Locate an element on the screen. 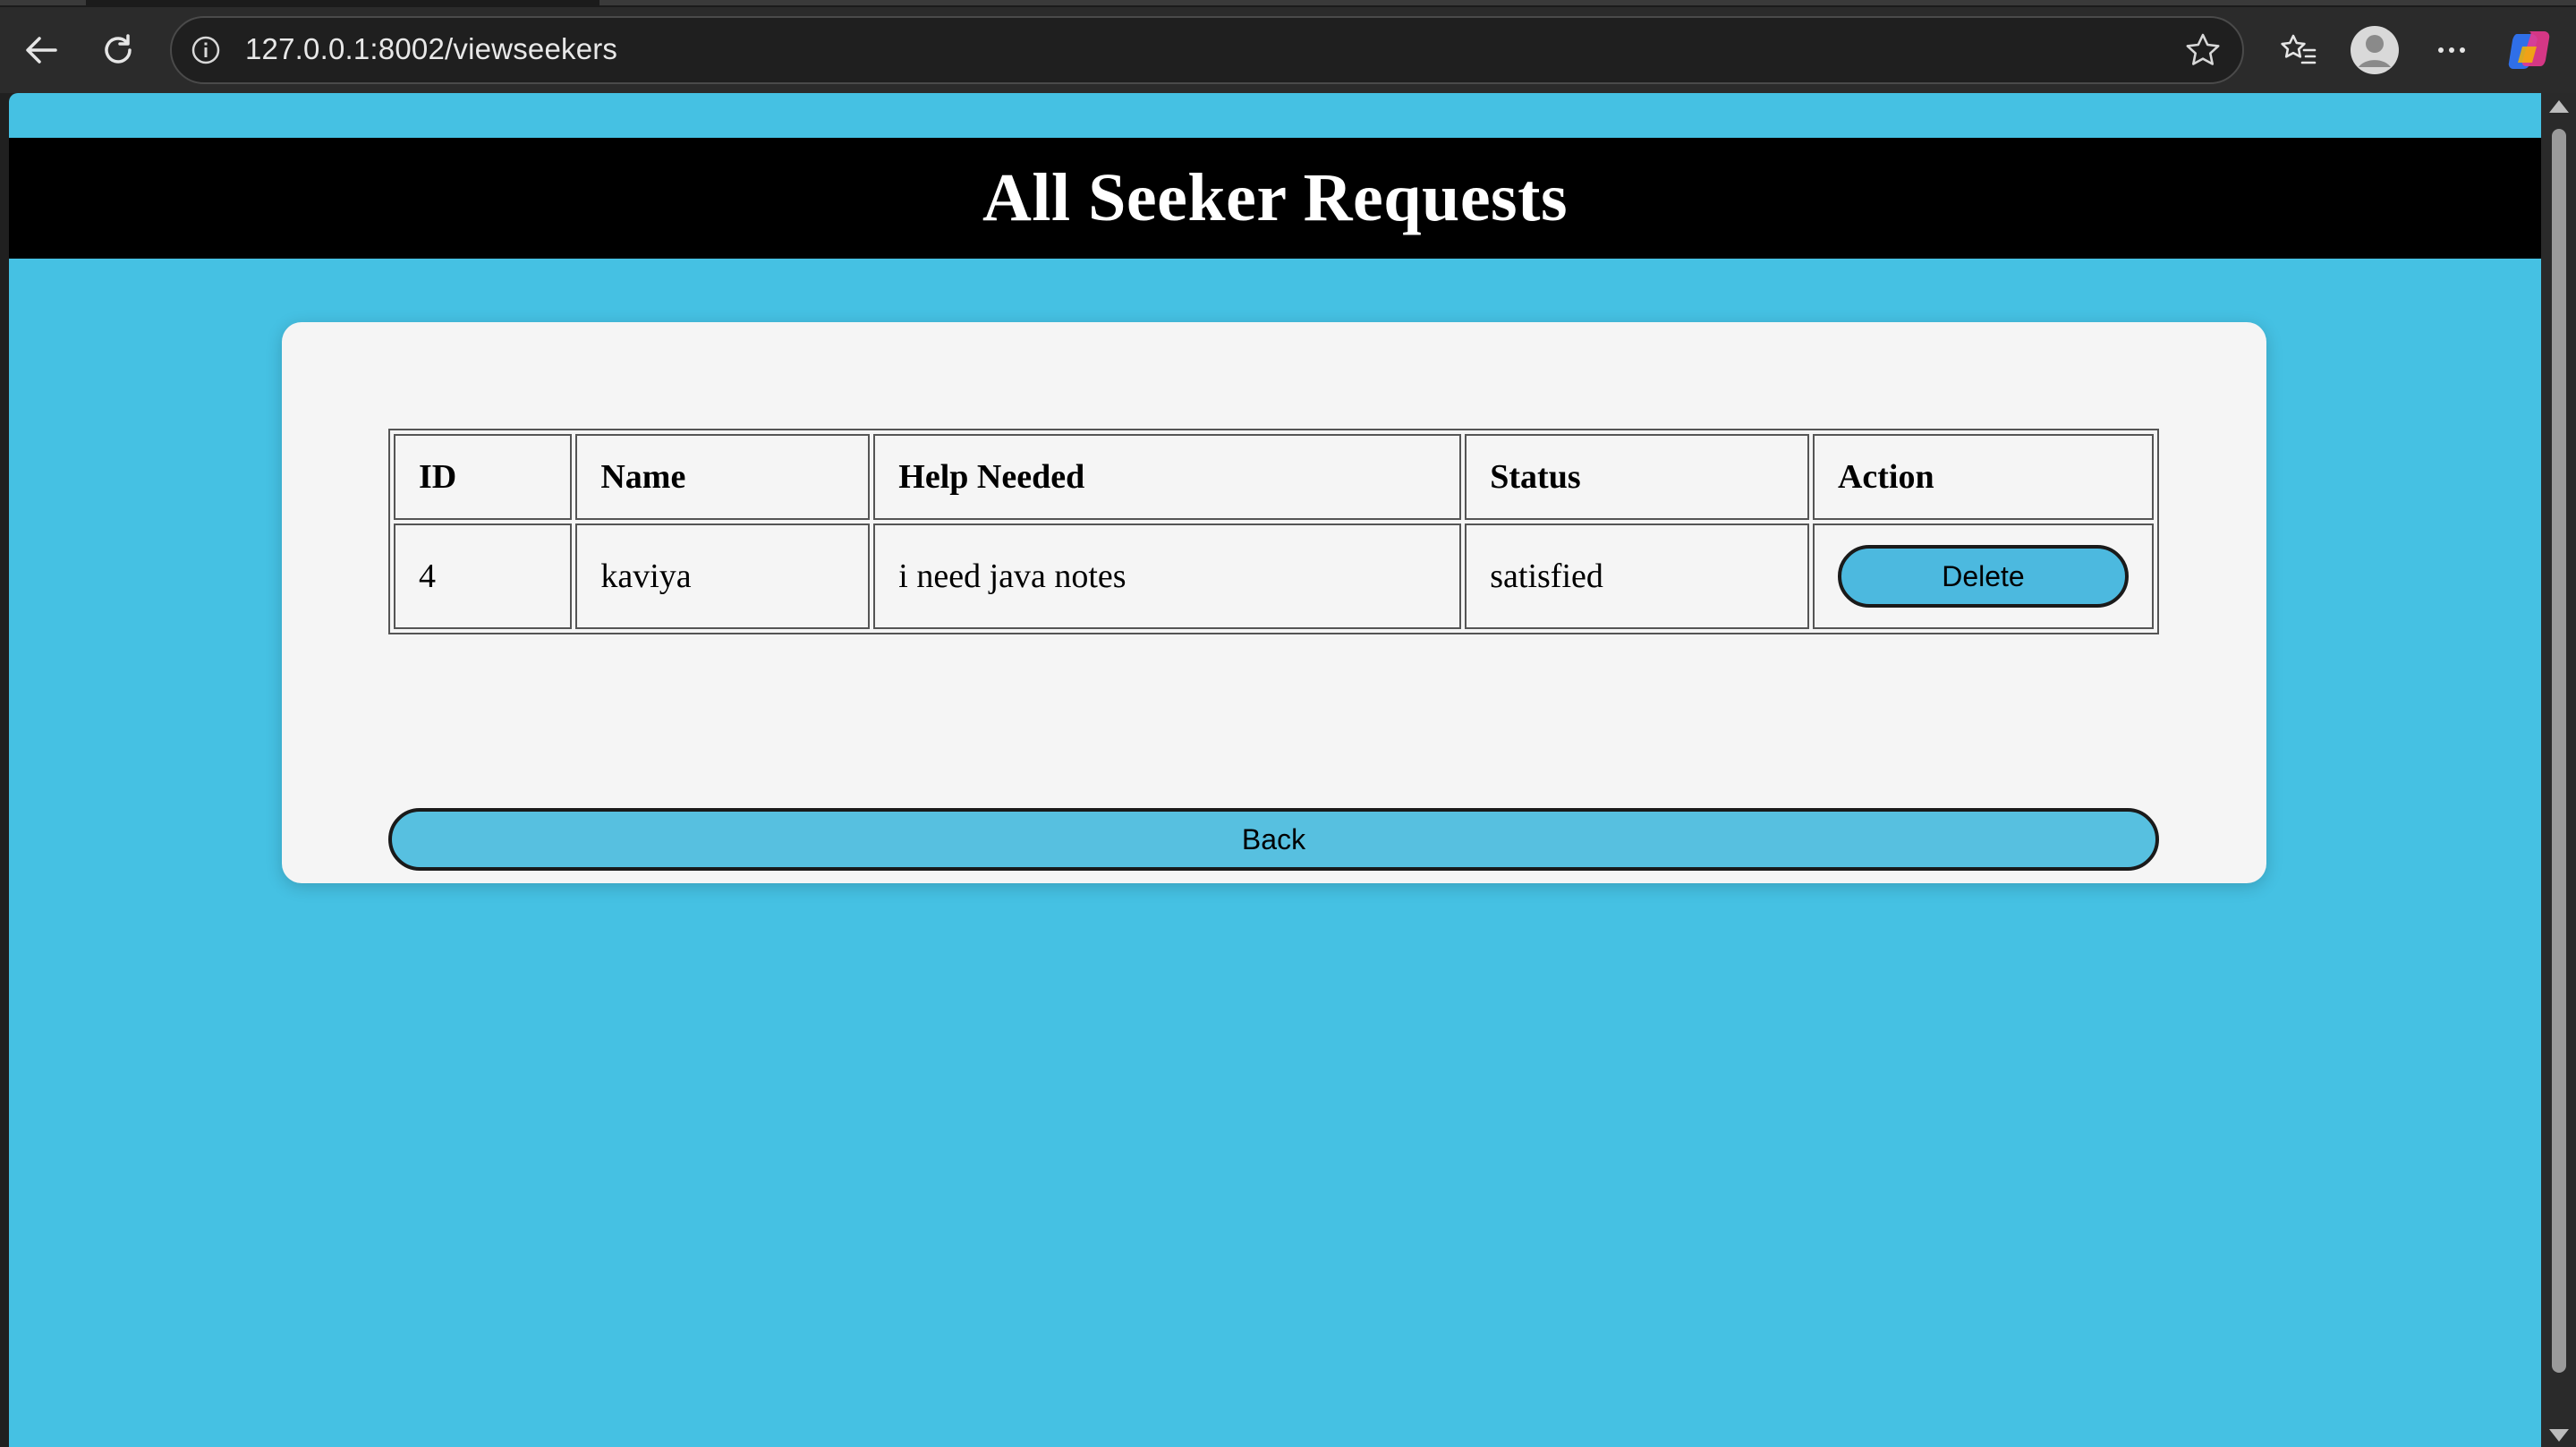 The image size is (2576, 1447). table-header-row: ID Name Help Needed Status Action is located at coordinates (1274, 477).